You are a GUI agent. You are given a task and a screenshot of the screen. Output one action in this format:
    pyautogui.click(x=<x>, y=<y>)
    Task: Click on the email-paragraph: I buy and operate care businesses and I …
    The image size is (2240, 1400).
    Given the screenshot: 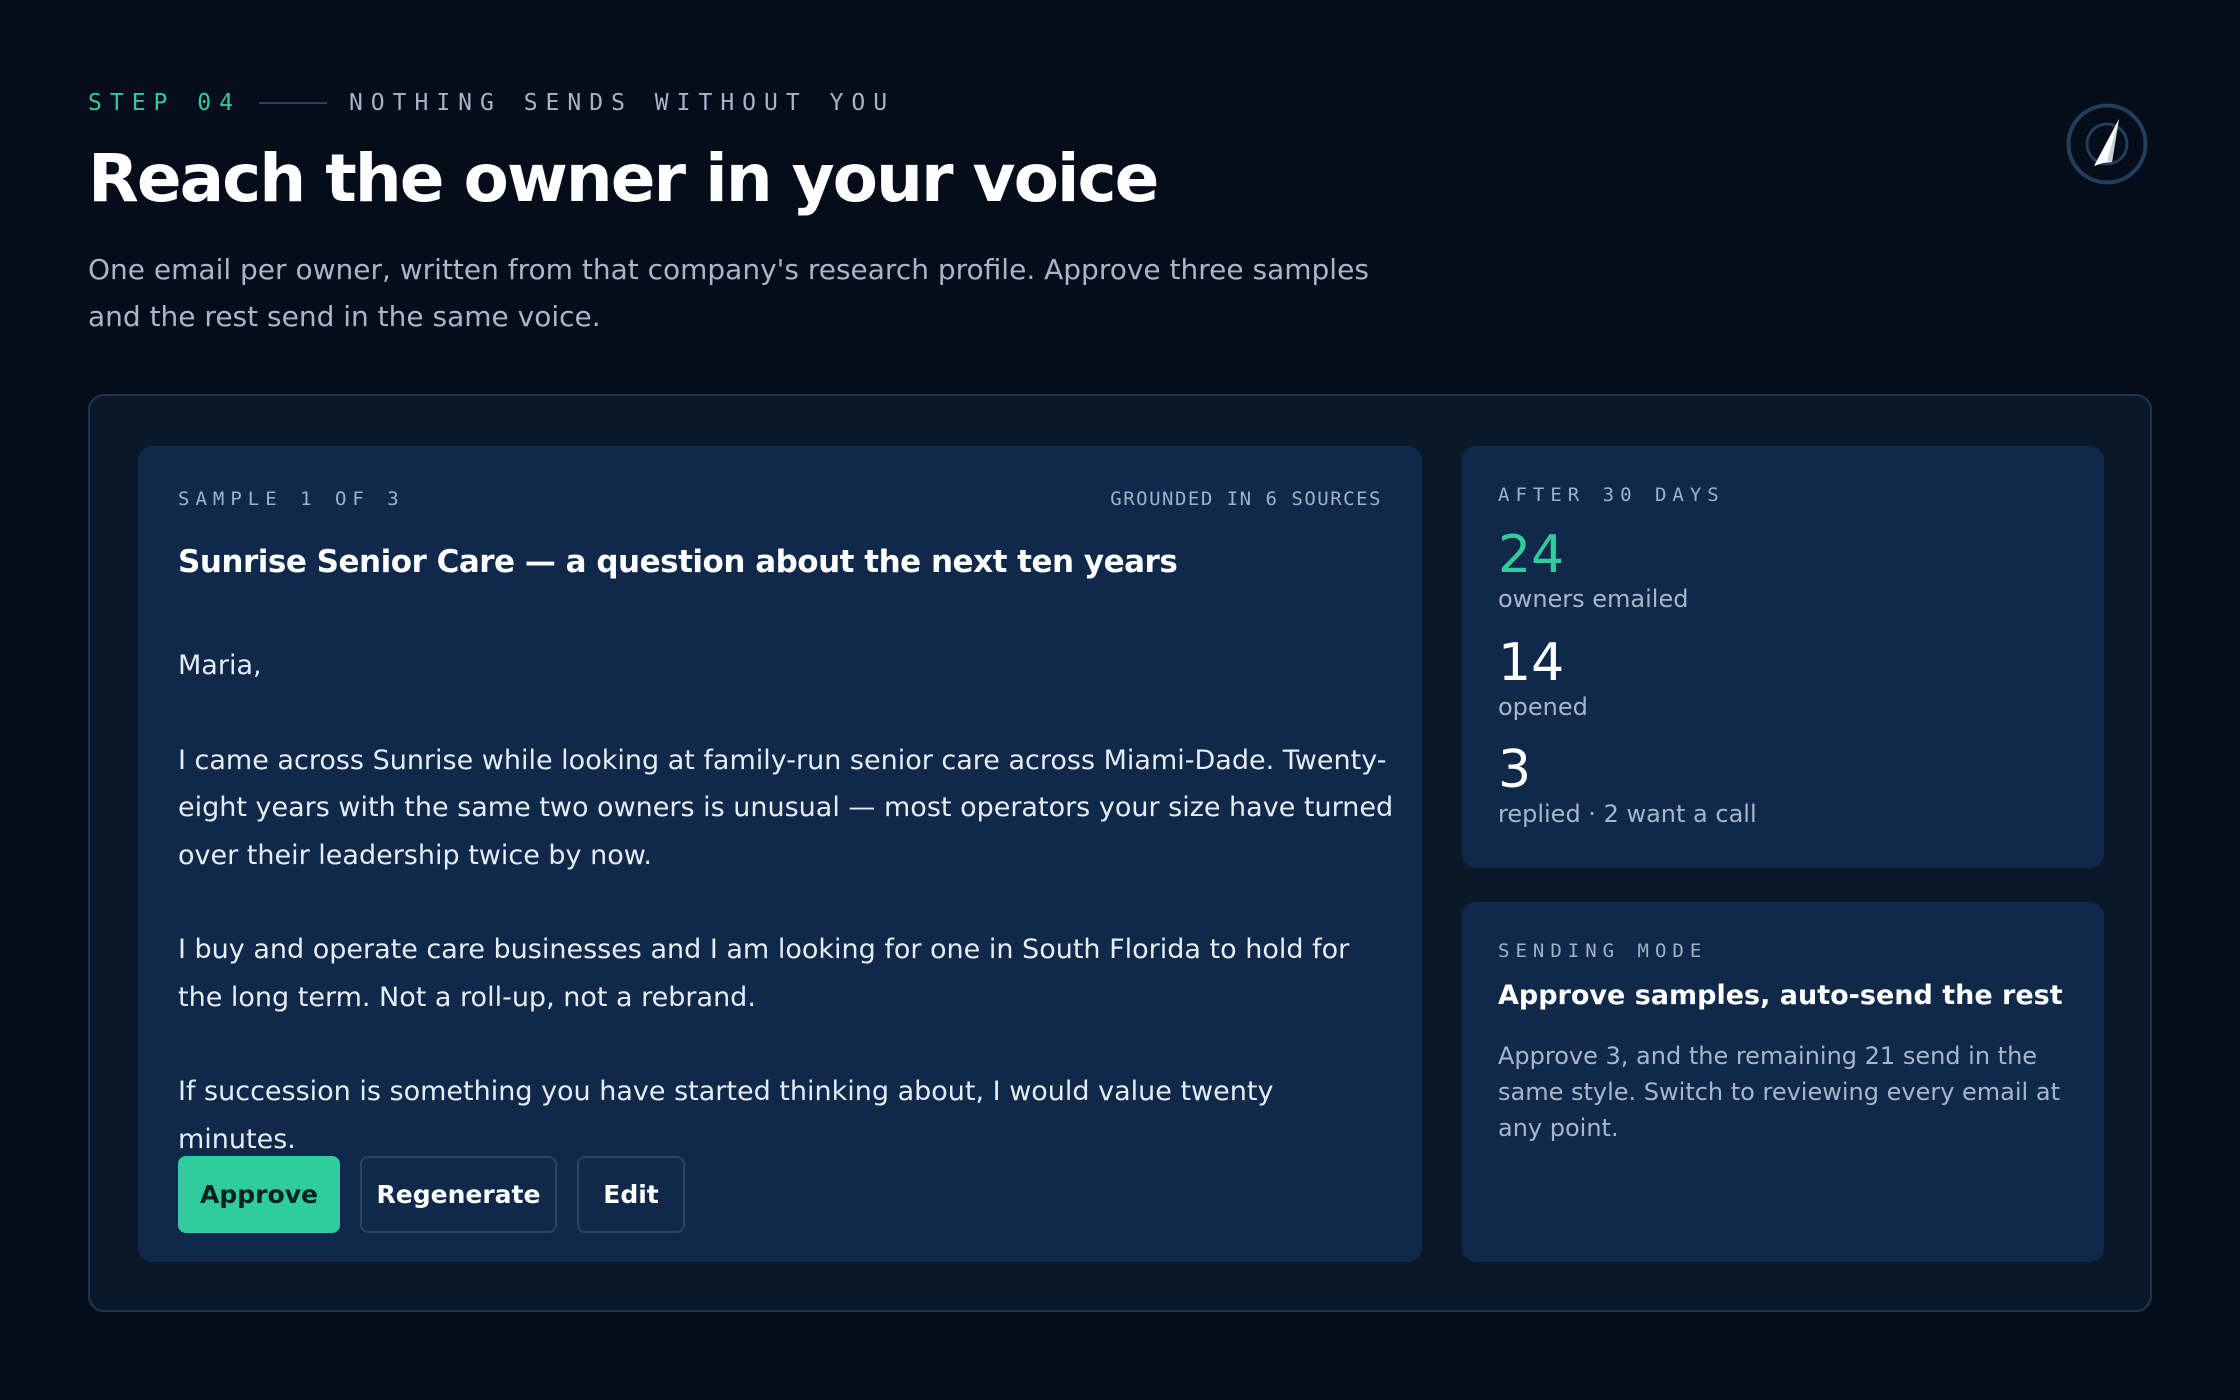 What is the action you would take?
    pyautogui.click(x=764, y=973)
    